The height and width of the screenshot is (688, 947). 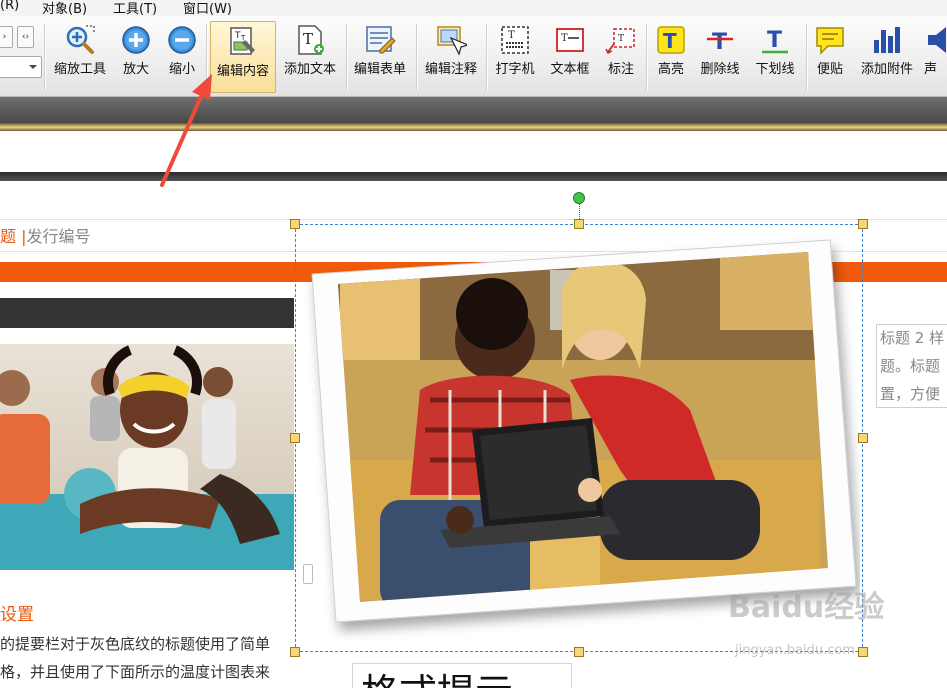 What do you see at coordinates (80, 56) in the screenshot?
I see `zoom-tool-button: 缩放工具` at bounding box center [80, 56].